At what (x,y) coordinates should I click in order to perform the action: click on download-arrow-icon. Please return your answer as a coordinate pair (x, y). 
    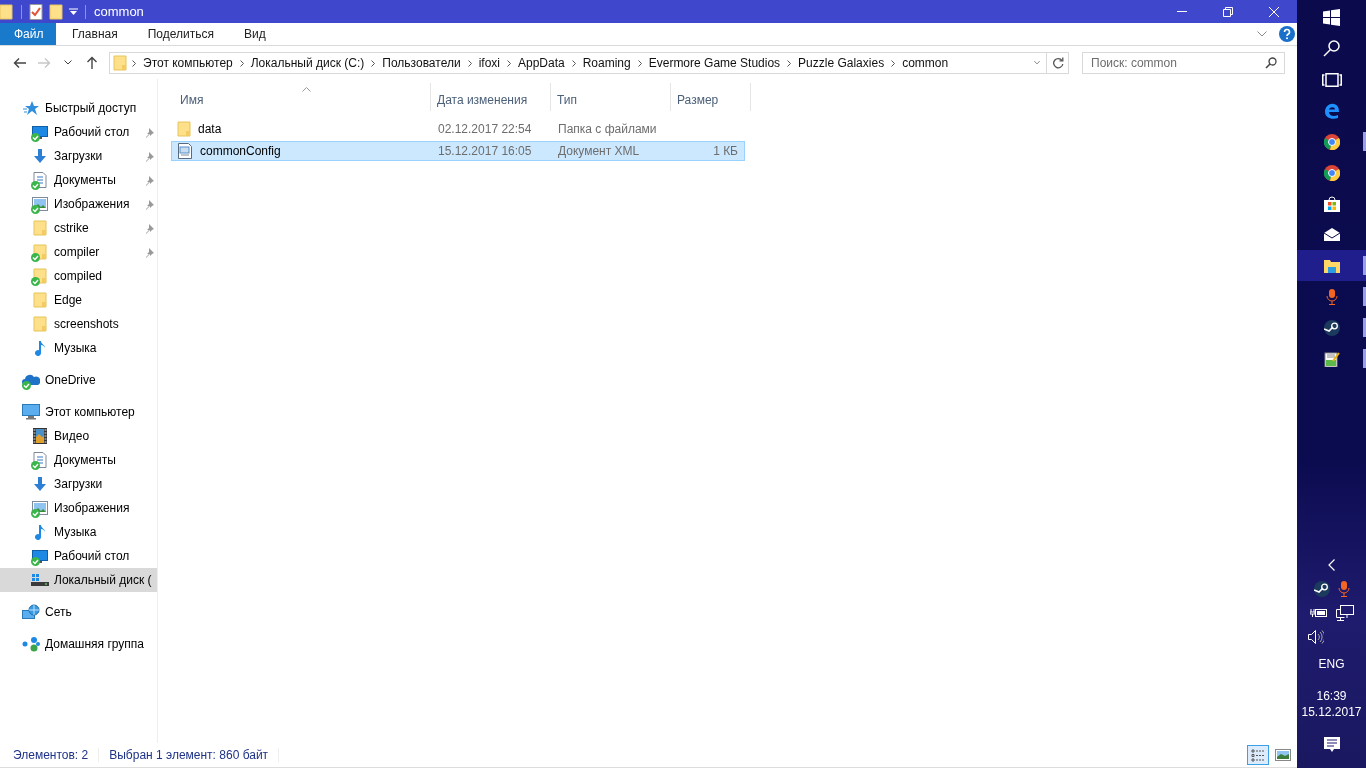
    Looking at the image, I should click on (40, 156).